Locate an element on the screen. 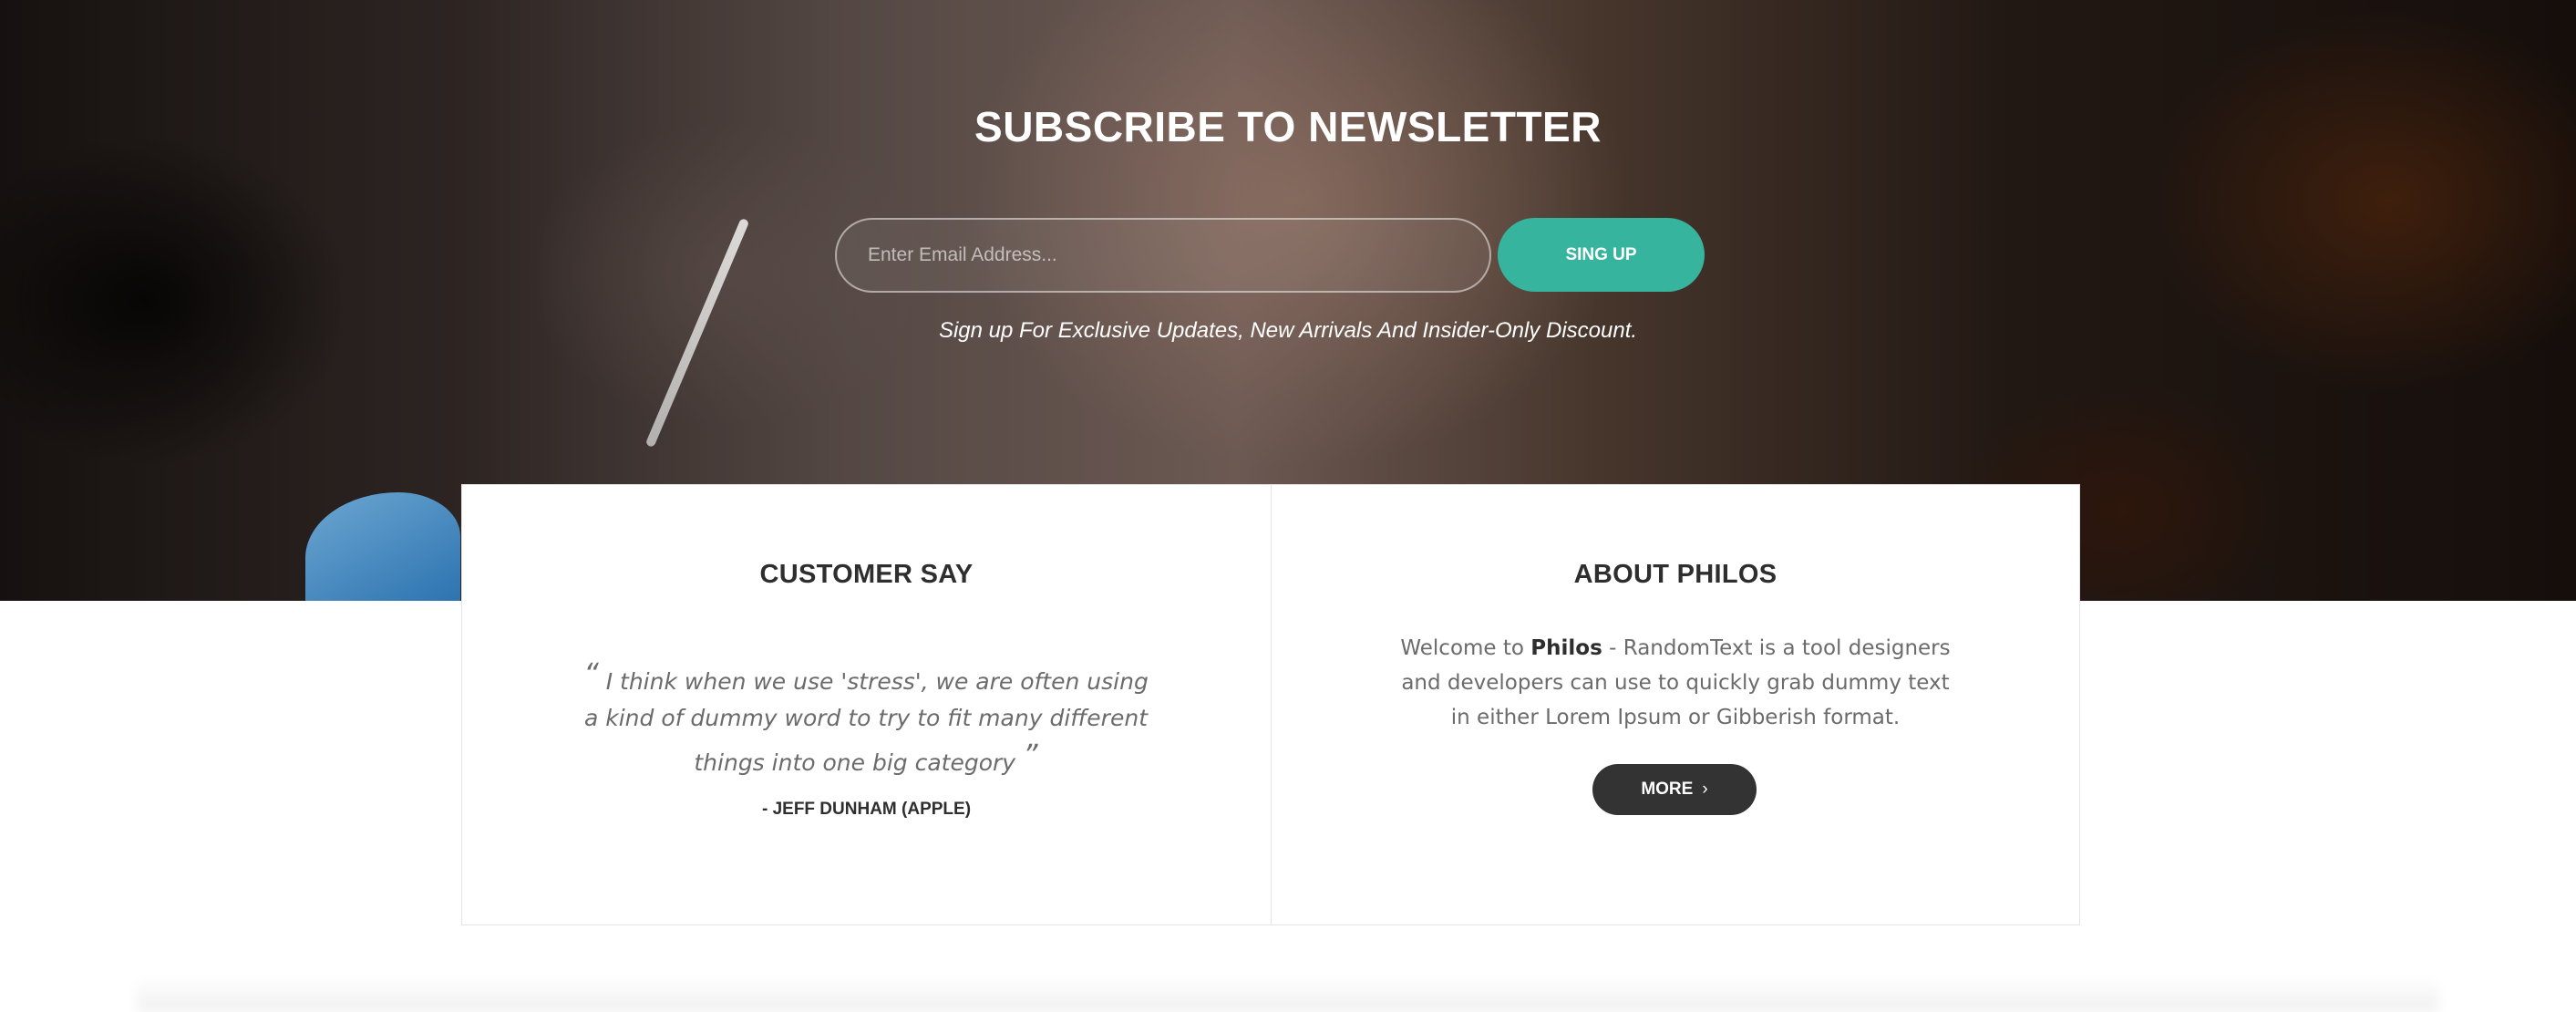 The width and height of the screenshot is (2576, 1012). about-title: ABOUT PHILOS is located at coordinates (1675, 575).